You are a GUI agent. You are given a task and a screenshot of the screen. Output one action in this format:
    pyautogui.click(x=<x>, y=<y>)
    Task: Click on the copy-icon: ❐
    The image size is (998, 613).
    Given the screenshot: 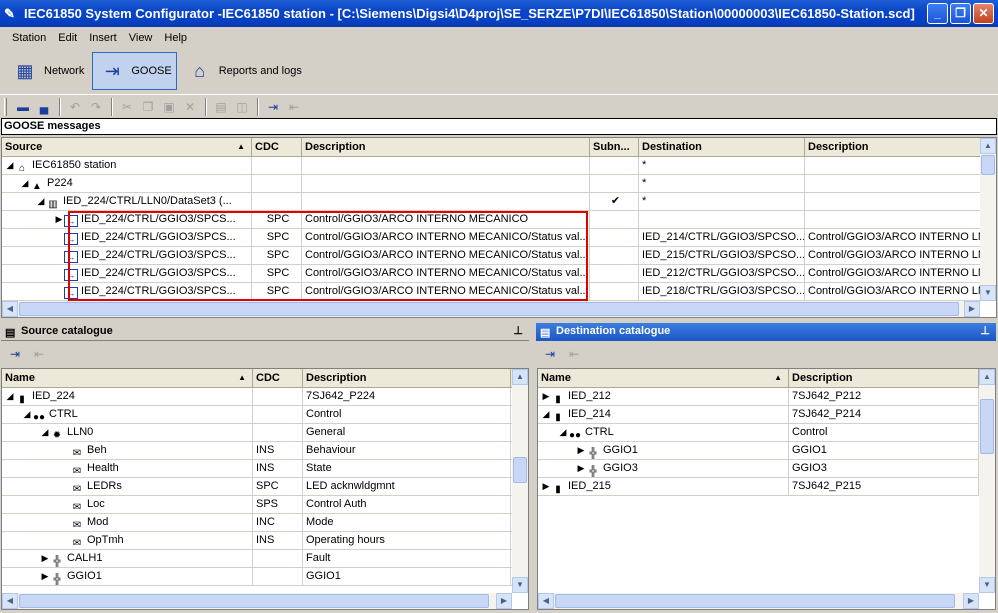 What is the action you would take?
    pyautogui.click(x=148, y=107)
    